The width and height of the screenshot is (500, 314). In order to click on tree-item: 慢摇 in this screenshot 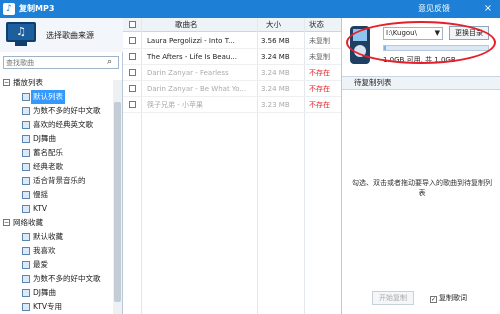, I will do `click(56, 195)`.